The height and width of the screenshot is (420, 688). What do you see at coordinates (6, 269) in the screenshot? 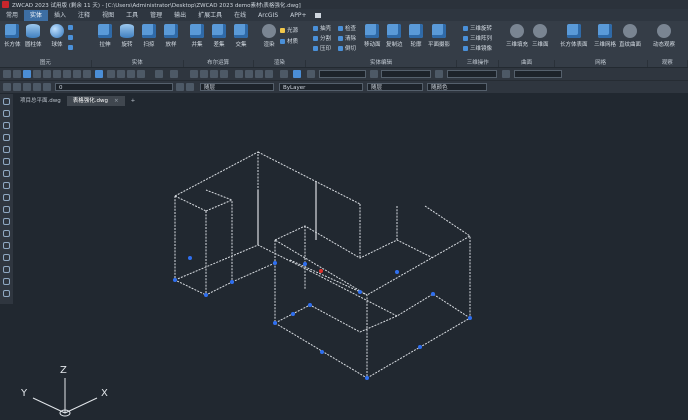
I see `hatch-tool-icon` at bounding box center [6, 269].